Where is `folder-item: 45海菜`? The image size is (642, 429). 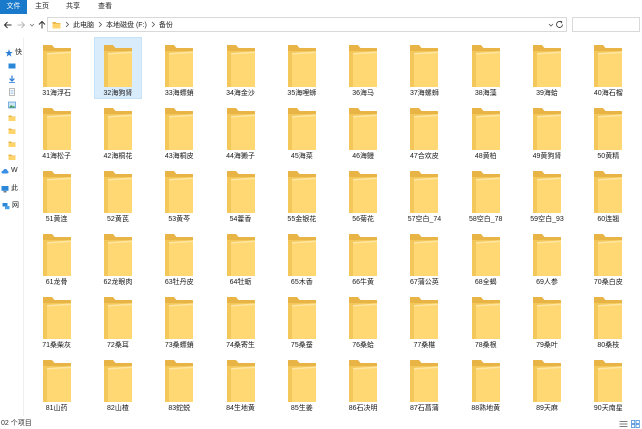
folder-item: 45海菜 is located at coordinates (302, 131).